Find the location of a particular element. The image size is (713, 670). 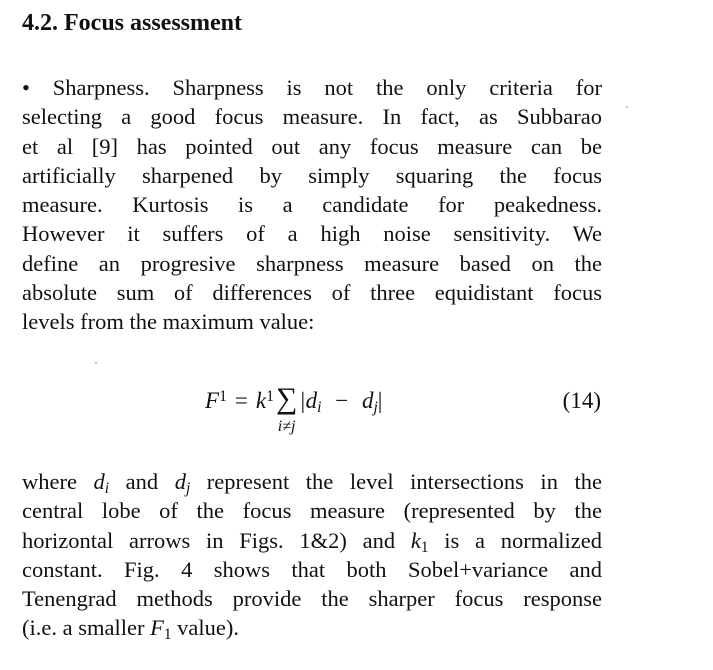

equation-body: F1 = k1 ∑ i≠j |di − dj| is located at coordinates (293, 409).